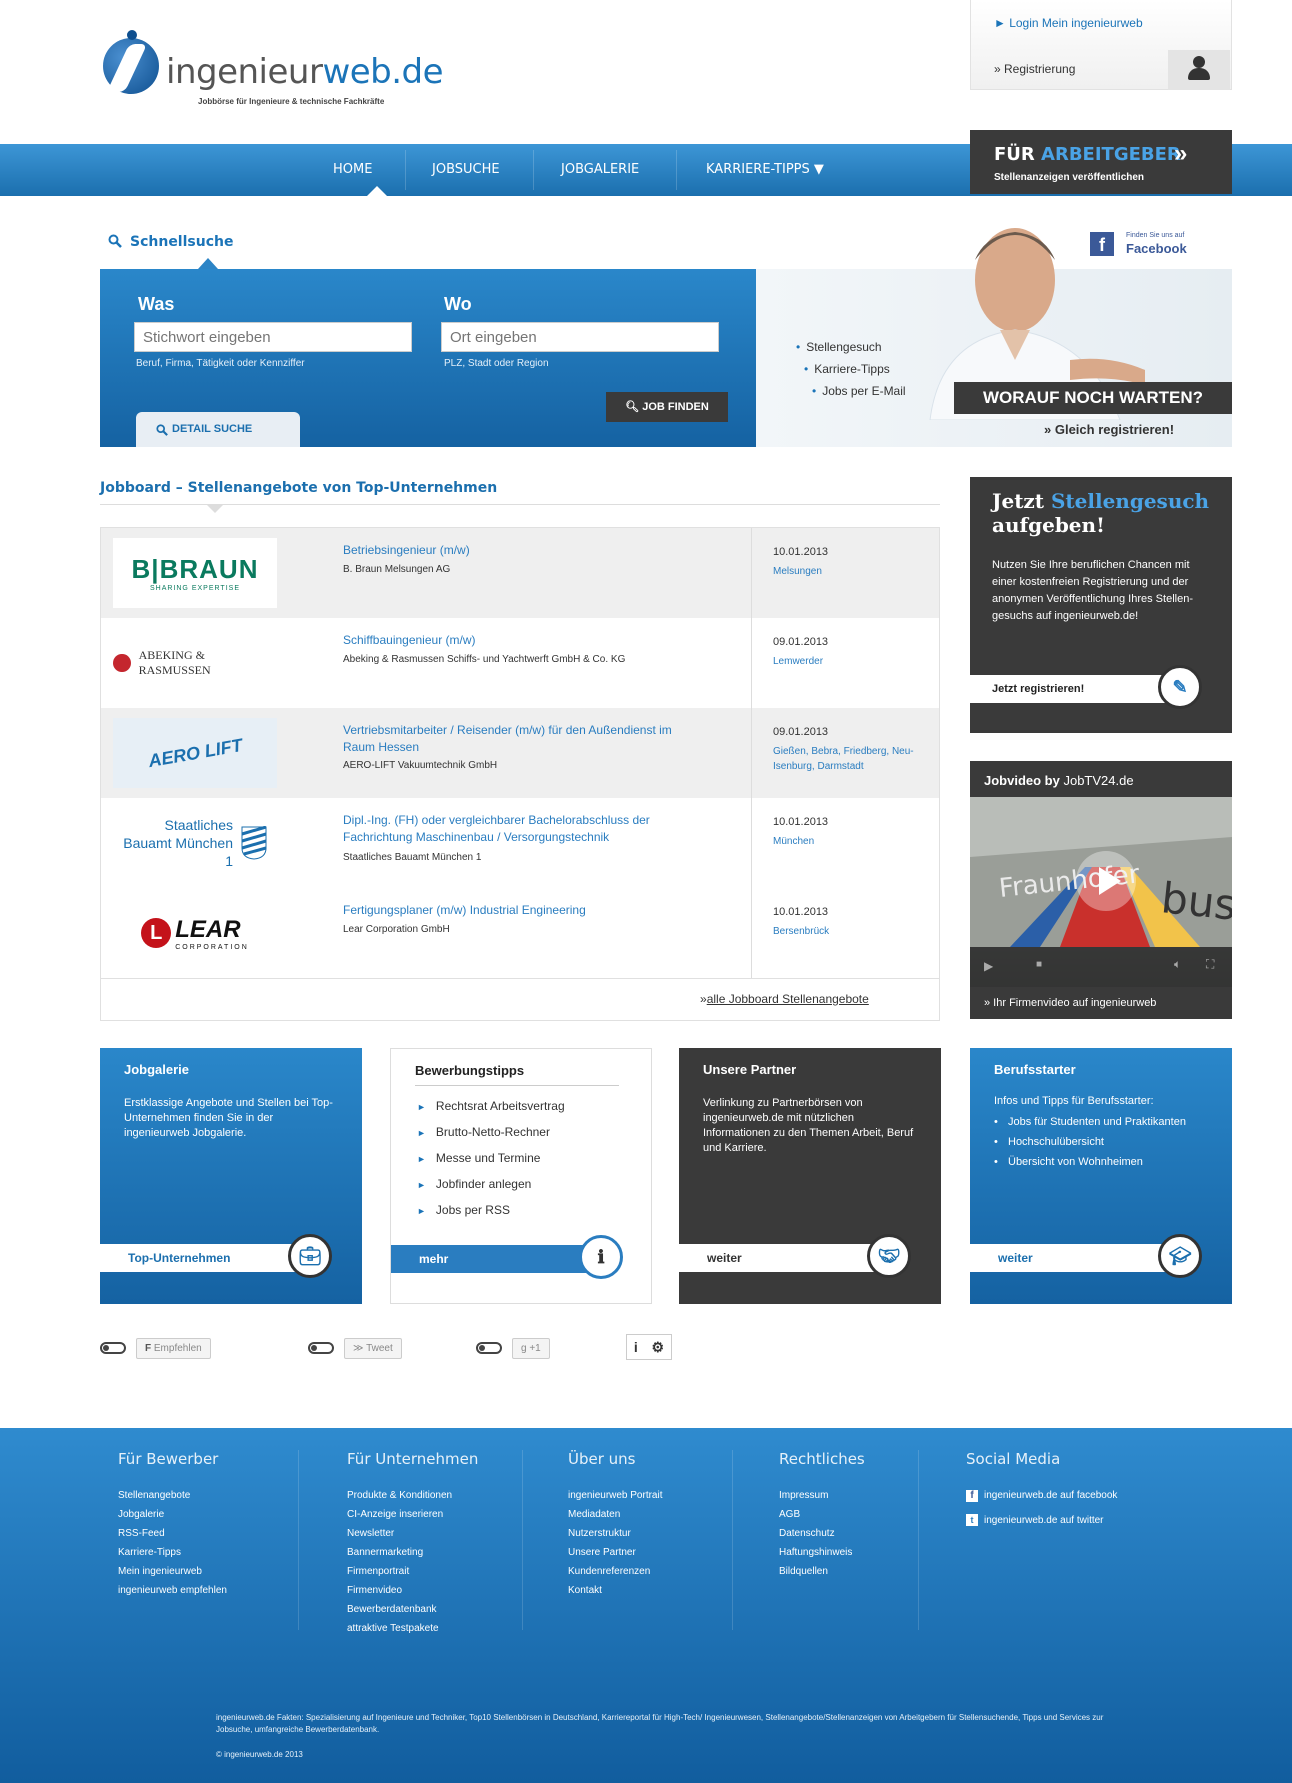 The image size is (1292, 1783). I want to click on facebook-box: f Finden Sie uns auf Facebook, so click(1170, 247).